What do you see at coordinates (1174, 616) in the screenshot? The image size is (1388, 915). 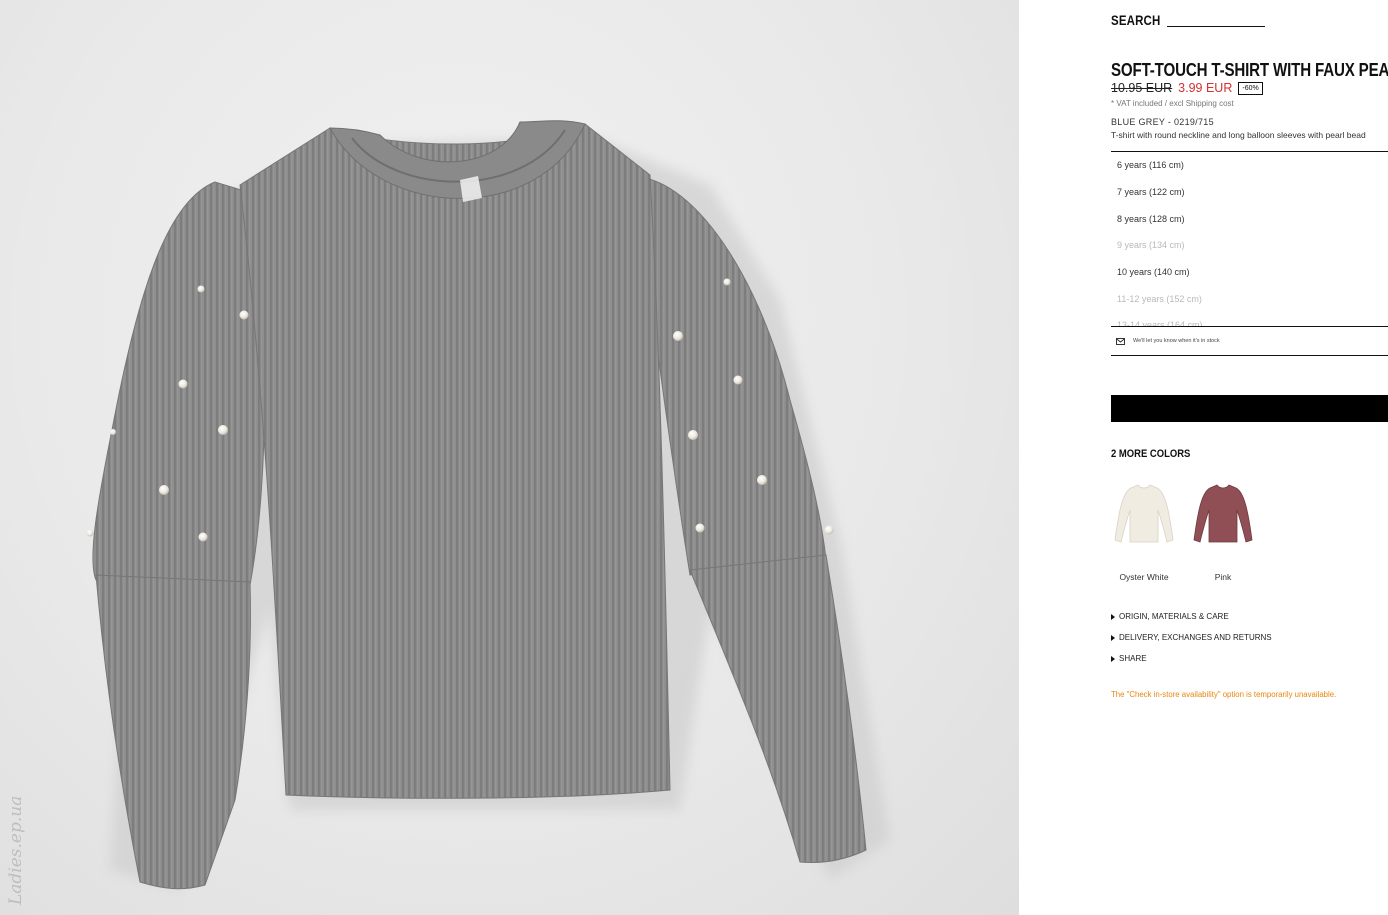 I see `accordion-label: ORIGIN, MATERIALS & CARE` at bounding box center [1174, 616].